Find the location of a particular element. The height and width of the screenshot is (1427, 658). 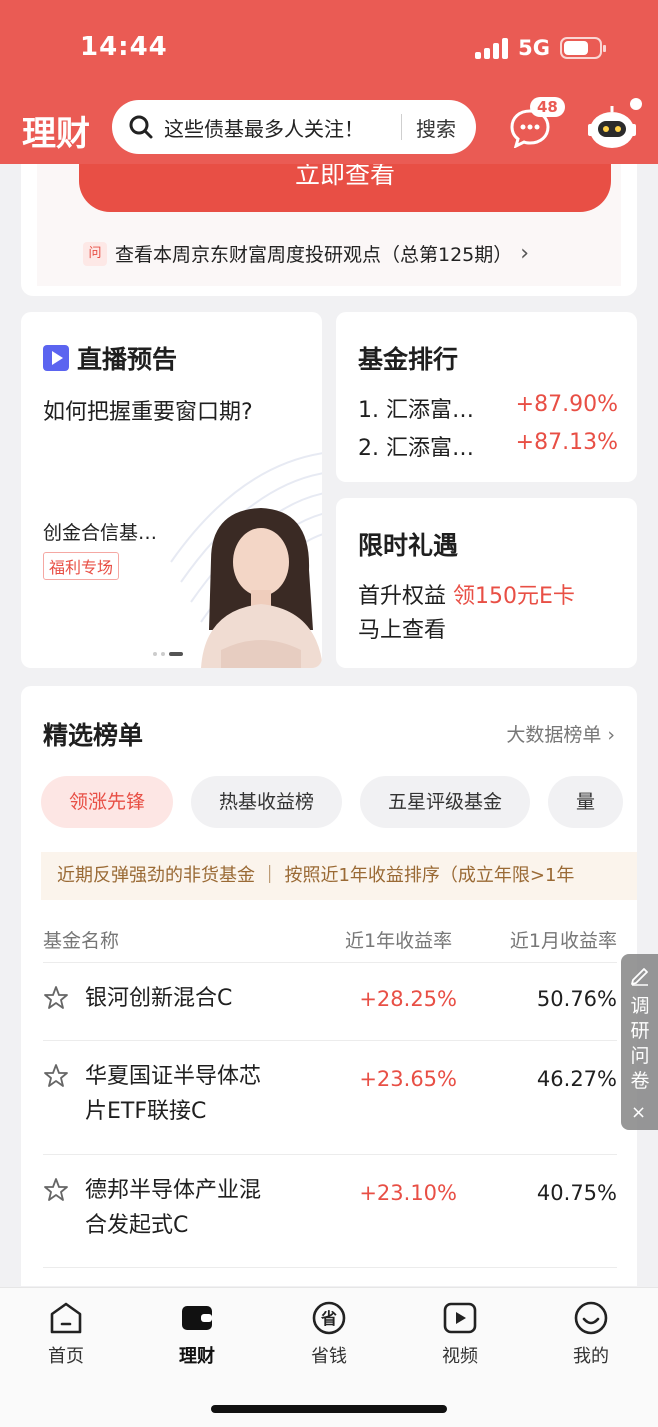

board-tabs: 领涨先锋 热基收益榜 五星评级基金 量 is located at coordinates (332, 802).